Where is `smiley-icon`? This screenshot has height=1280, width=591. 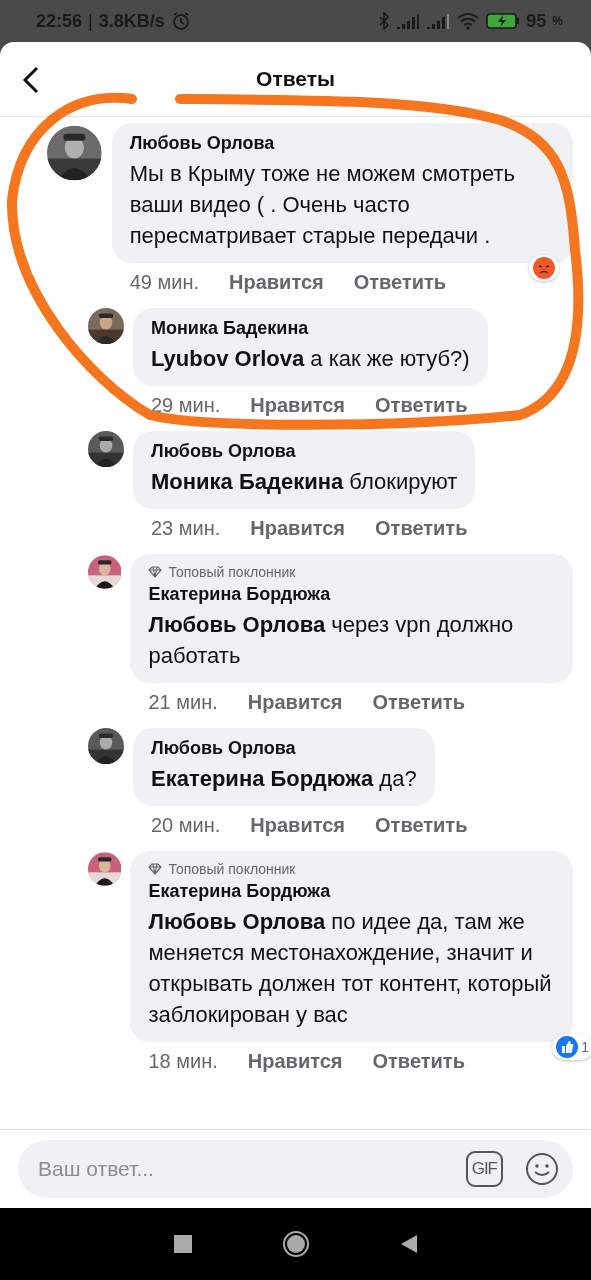
smiley-icon is located at coordinates (542, 1169).